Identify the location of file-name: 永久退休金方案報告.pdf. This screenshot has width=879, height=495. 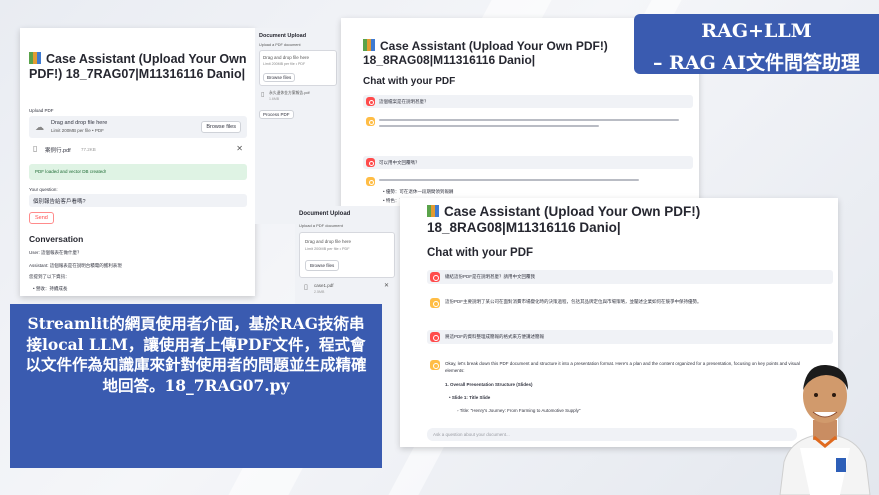
(289, 93).